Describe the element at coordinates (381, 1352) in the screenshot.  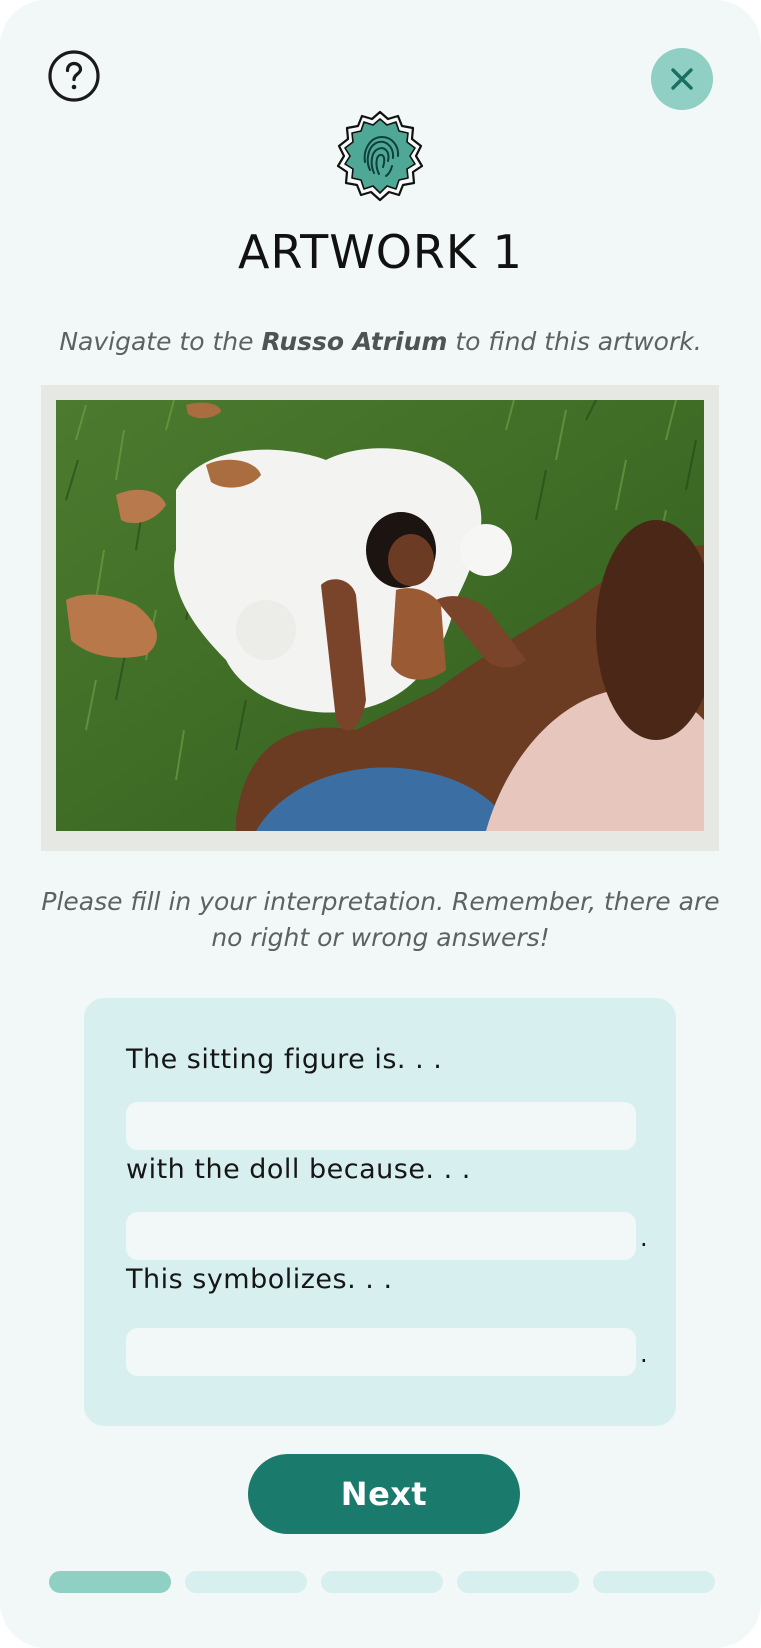
I see `symbolizes-input` at that location.